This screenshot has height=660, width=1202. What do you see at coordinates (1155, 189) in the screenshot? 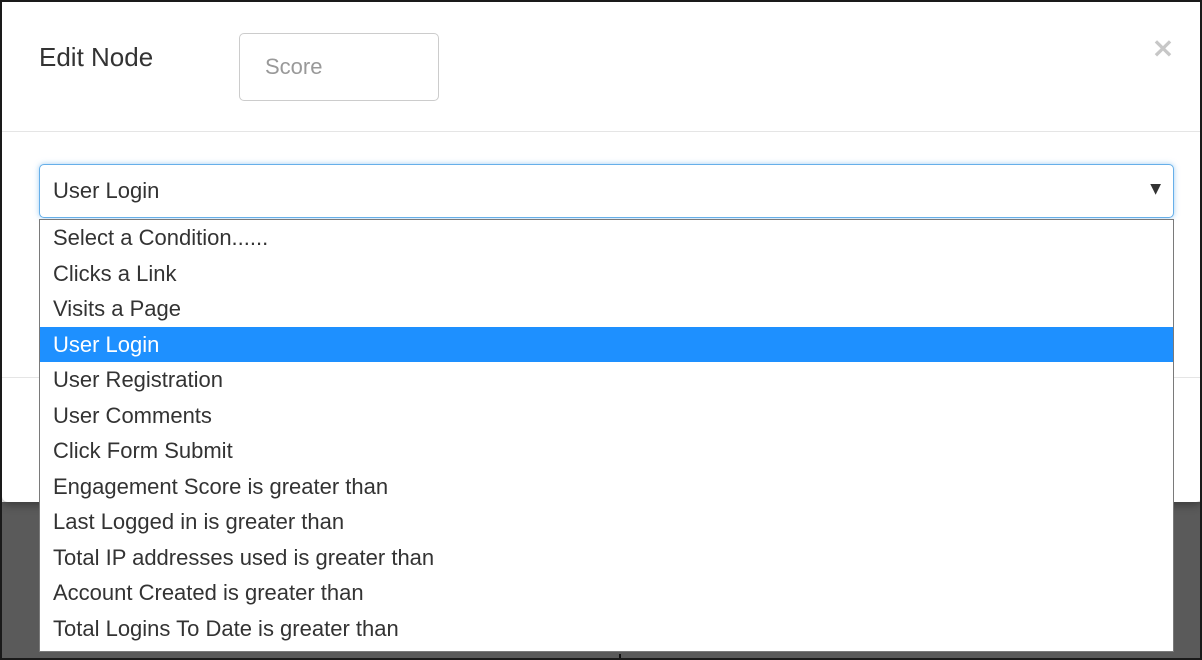
I see `chevron-down-icon: ▼` at bounding box center [1155, 189].